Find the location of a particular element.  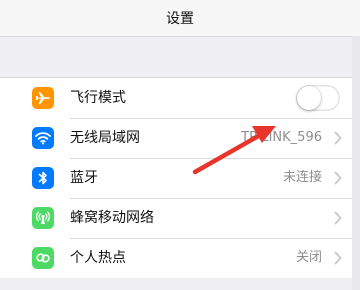

wifi-icon is located at coordinates (43, 138).